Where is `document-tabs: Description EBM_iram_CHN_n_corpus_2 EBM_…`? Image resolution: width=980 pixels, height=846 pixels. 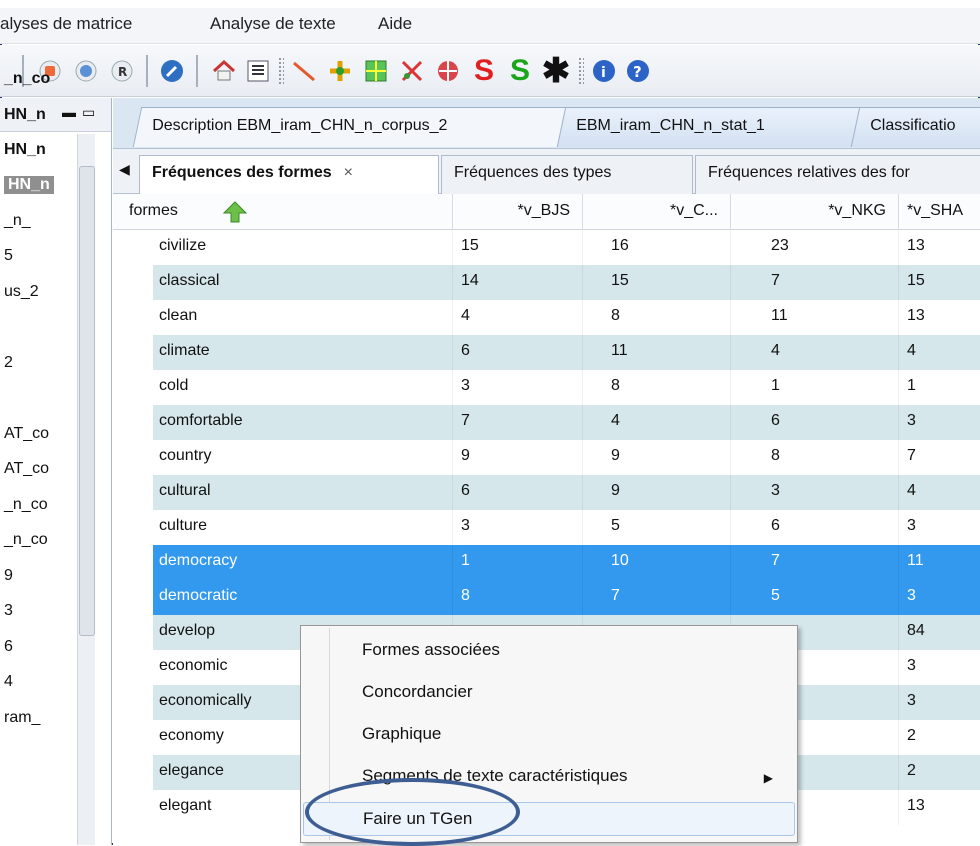 document-tabs: Description EBM_iram_CHN_n_corpus_2 EBM_… is located at coordinates (546, 123).